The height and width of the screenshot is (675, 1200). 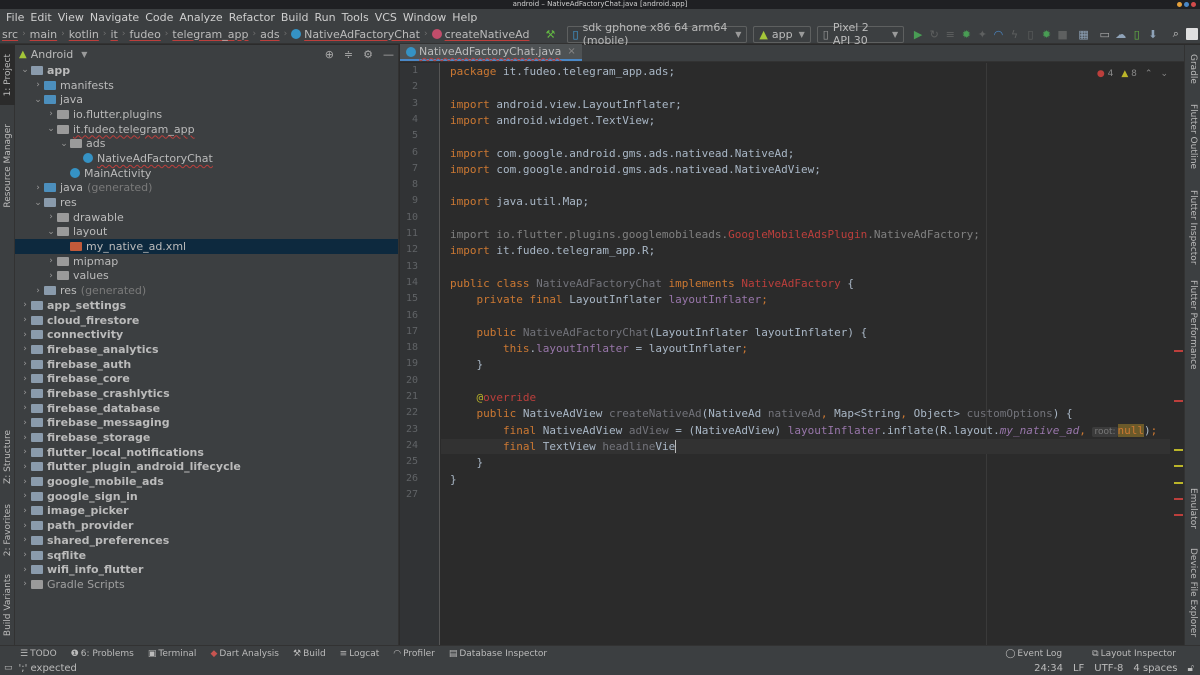 What do you see at coordinates (172, 654) in the screenshot?
I see `tool-window-terminal: ▣ Terminal` at bounding box center [172, 654].